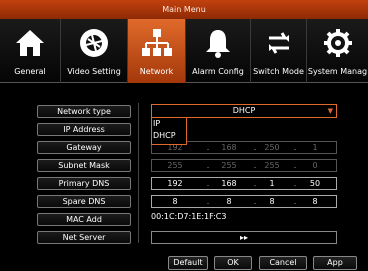  What do you see at coordinates (84, 165) in the screenshot?
I see `subnet-mask-label: Subnet Mask` at bounding box center [84, 165].